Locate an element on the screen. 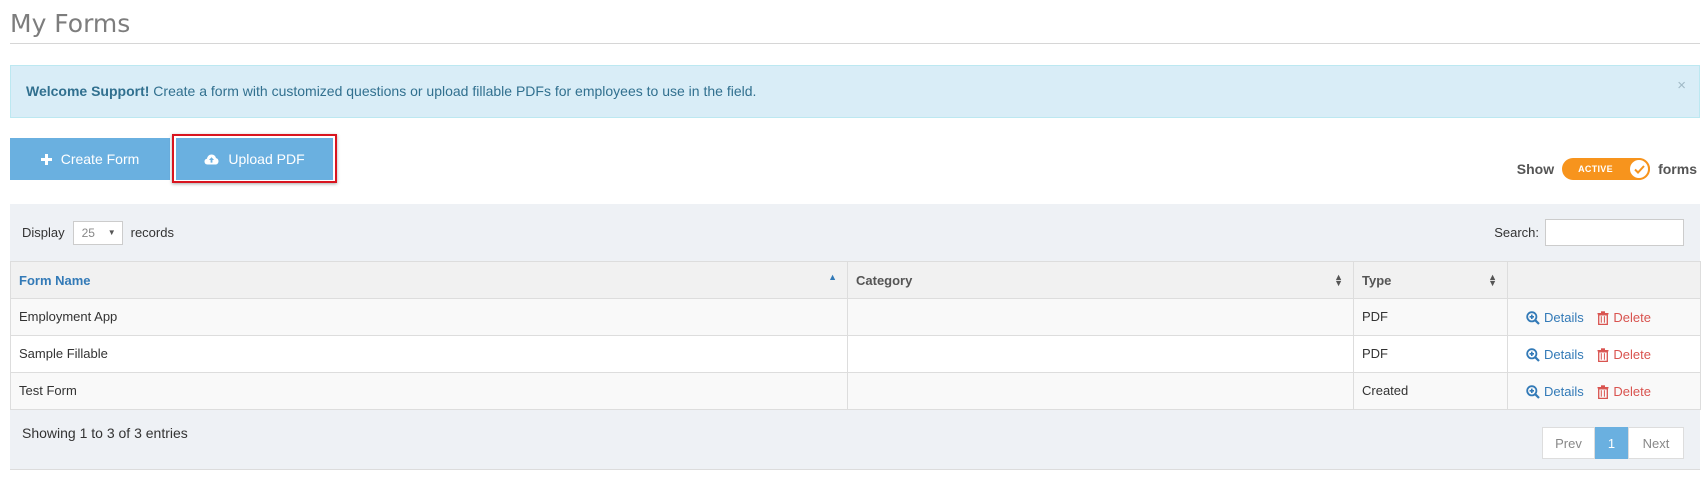 The image size is (1703, 477). display-records-control: Display 25 ▼ records is located at coordinates (98, 232).